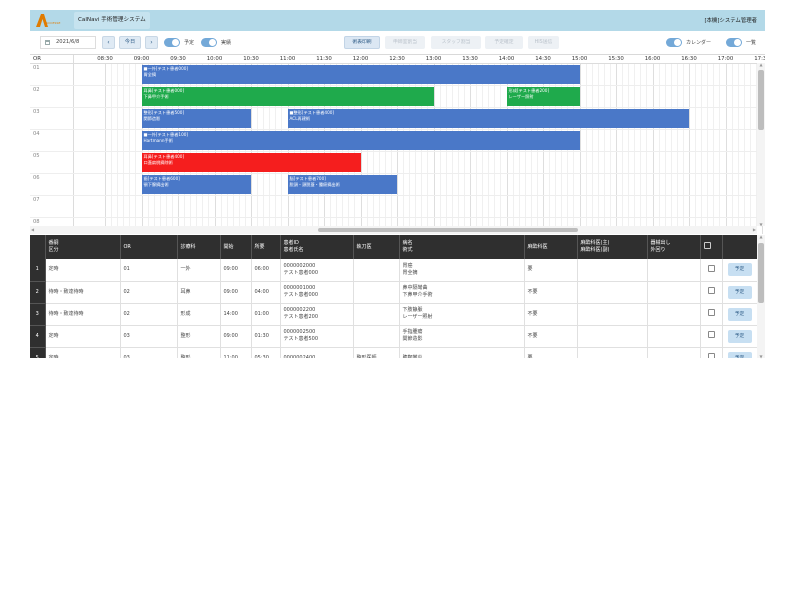 This screenshot has height=600, width=800. What do you see at coordinates (761, 100) in the screenshot?
I see `schedule-vertical-scroll-thumb` at bounding box center [761, 100].